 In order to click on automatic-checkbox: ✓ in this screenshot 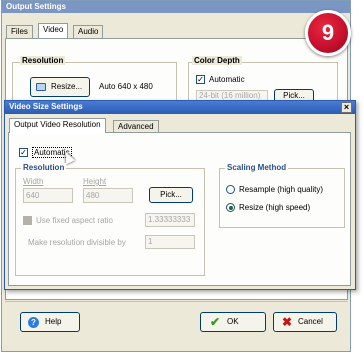, I will do `click(23, 152)`.